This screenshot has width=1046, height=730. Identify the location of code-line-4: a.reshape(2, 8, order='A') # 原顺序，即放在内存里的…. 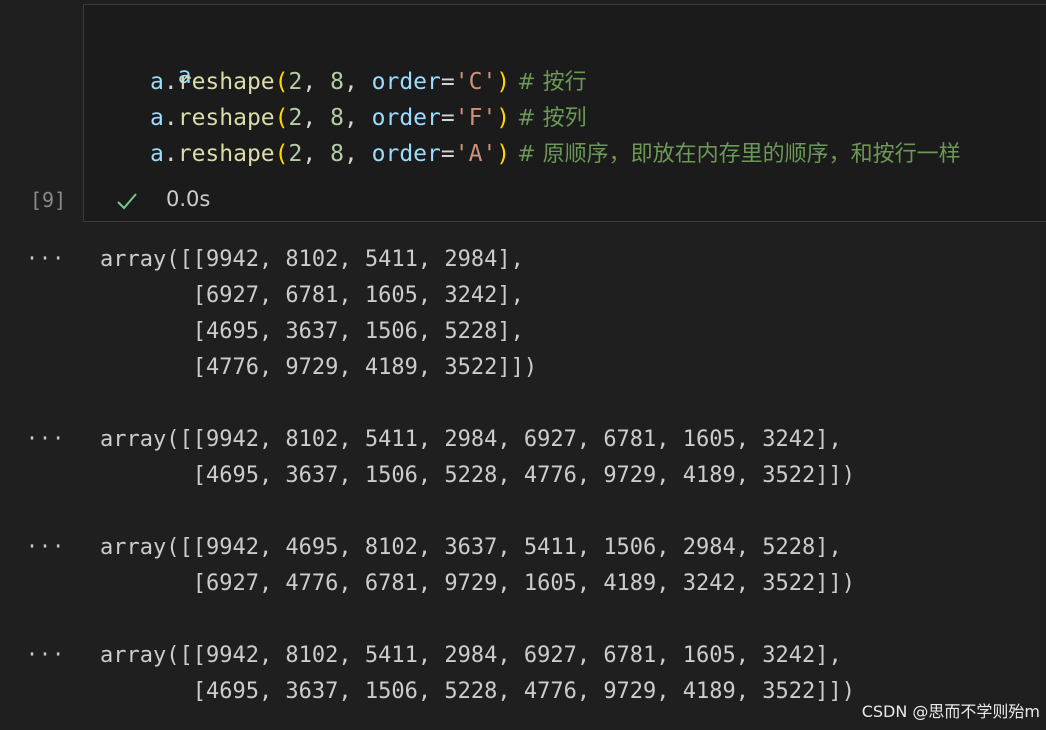
(555, 154).